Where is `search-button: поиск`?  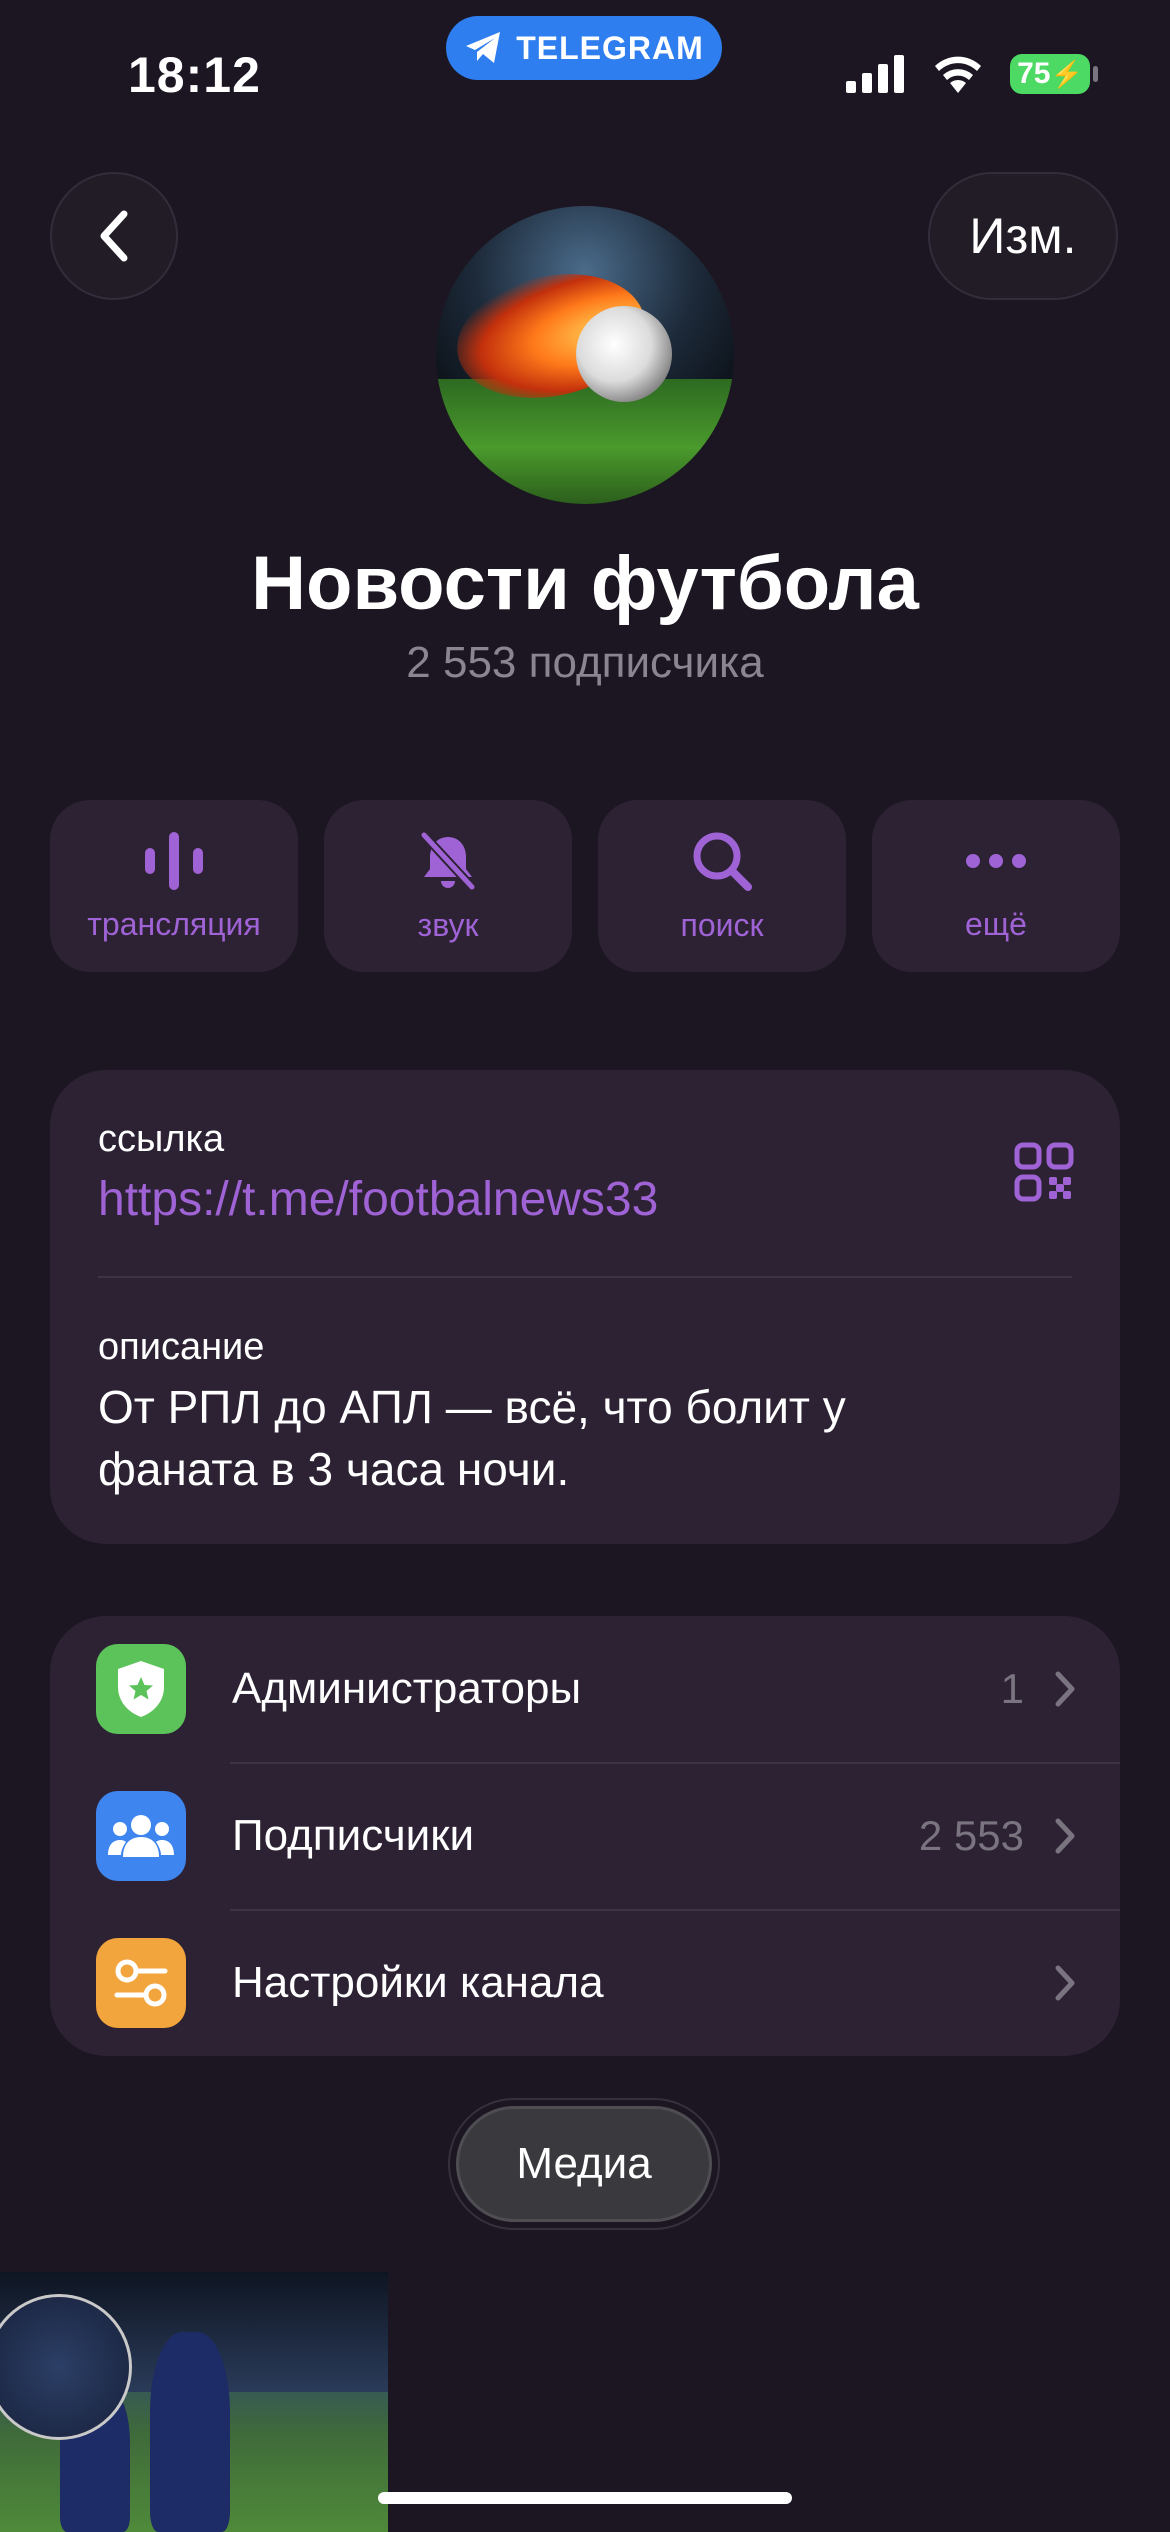 search-button: поиск is located at coordinates (722, 886).